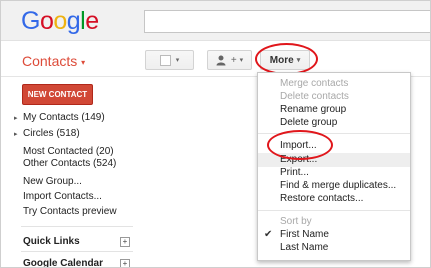  What do you see at coordinates (287, 21) in the screenshot?
I see `search-input` at bounding box center [287, 21].